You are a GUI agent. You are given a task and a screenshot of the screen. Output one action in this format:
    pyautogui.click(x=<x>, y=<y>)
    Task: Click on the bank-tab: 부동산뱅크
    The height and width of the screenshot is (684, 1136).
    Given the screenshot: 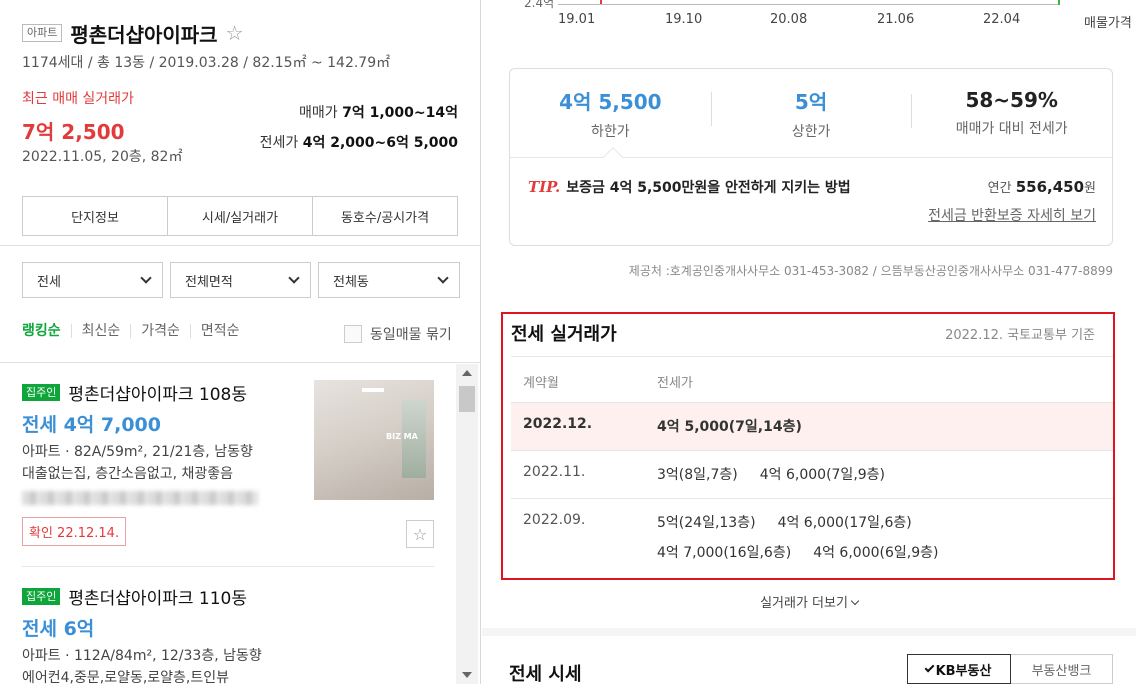 What is the action you would take?
    pyautogui.click(x=1062, y=669)
    